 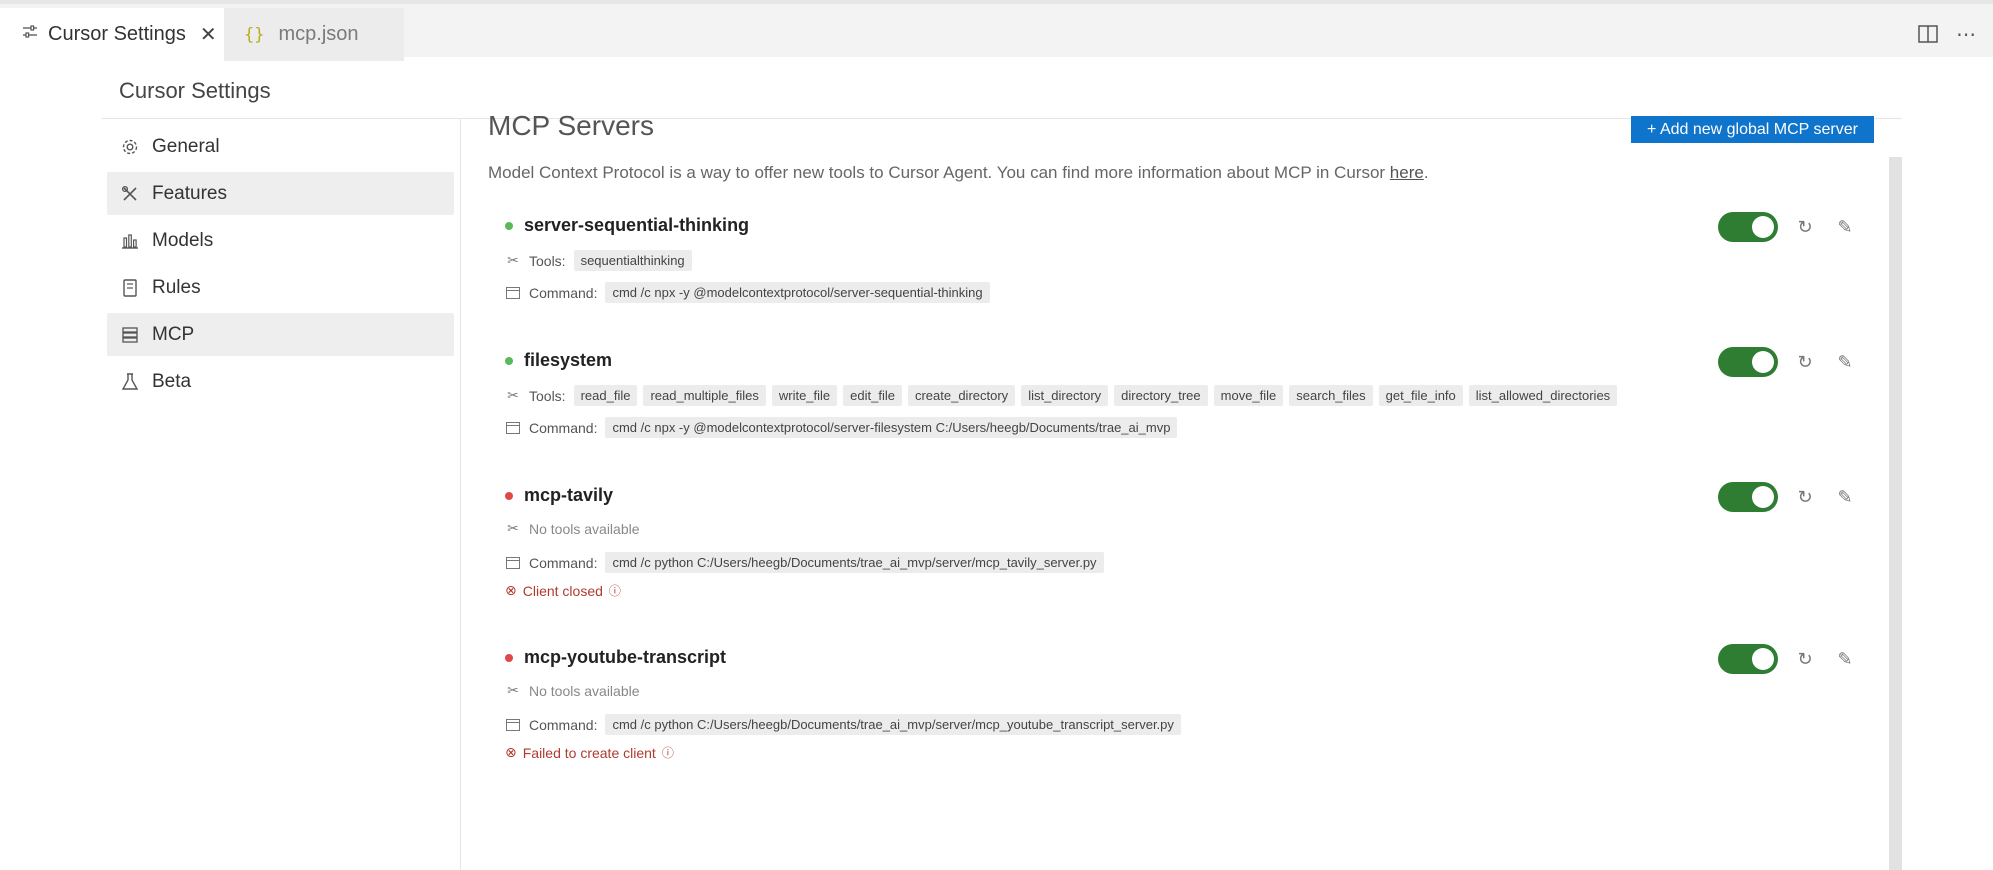 I want to click on tool-chip: directory_tree, so click(x=1161, y=395).